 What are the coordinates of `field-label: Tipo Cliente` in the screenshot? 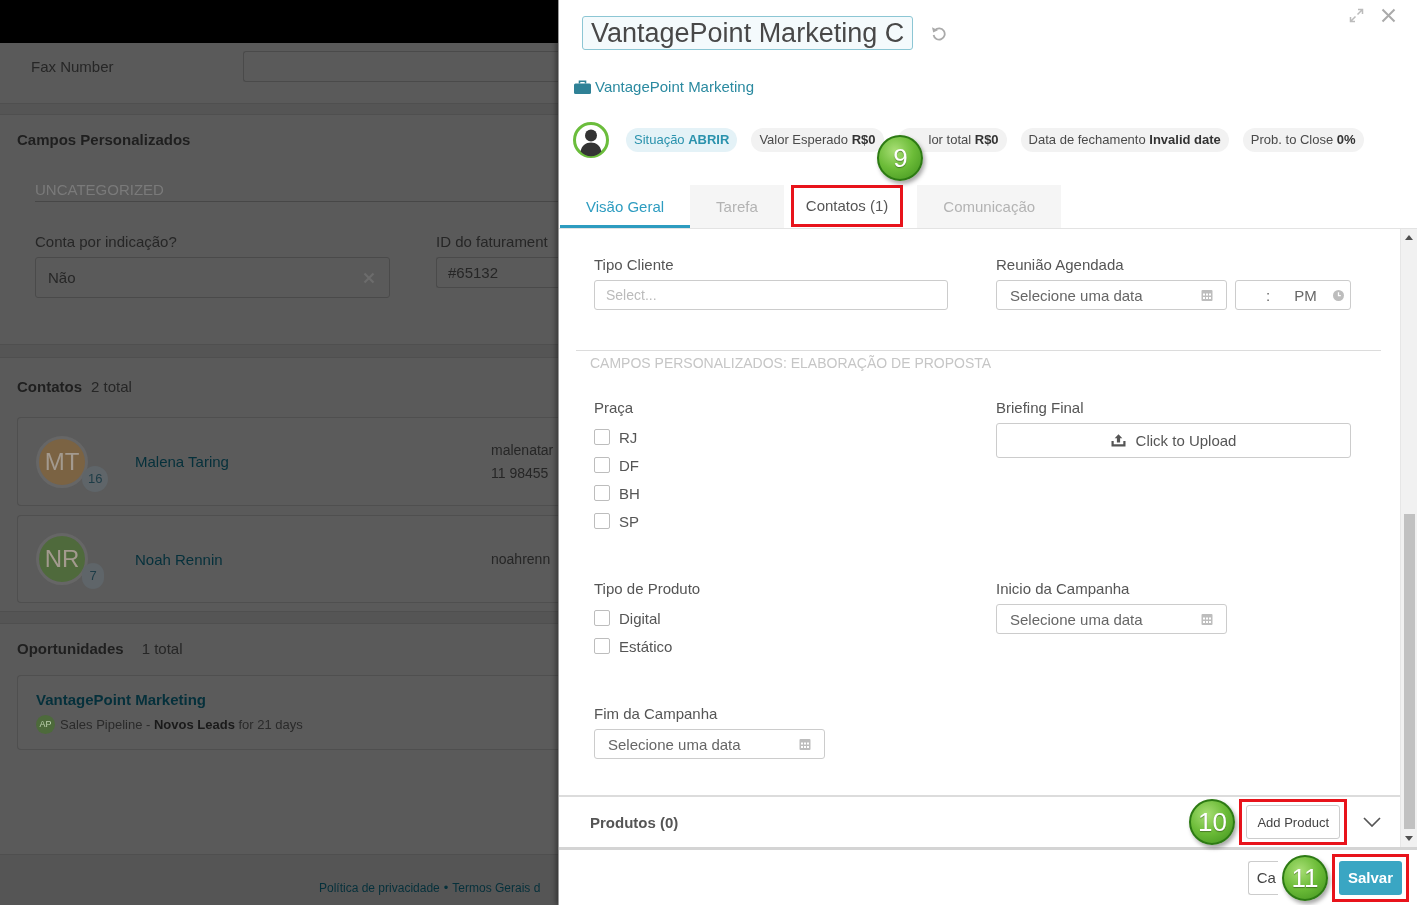 It's located at (634, 265).